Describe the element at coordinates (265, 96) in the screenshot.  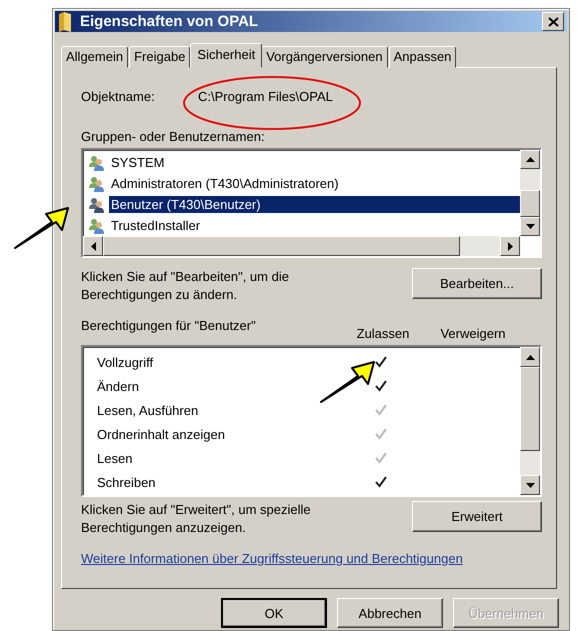
I see `object-name-value: C:\Program Files\OPAL` at that location.